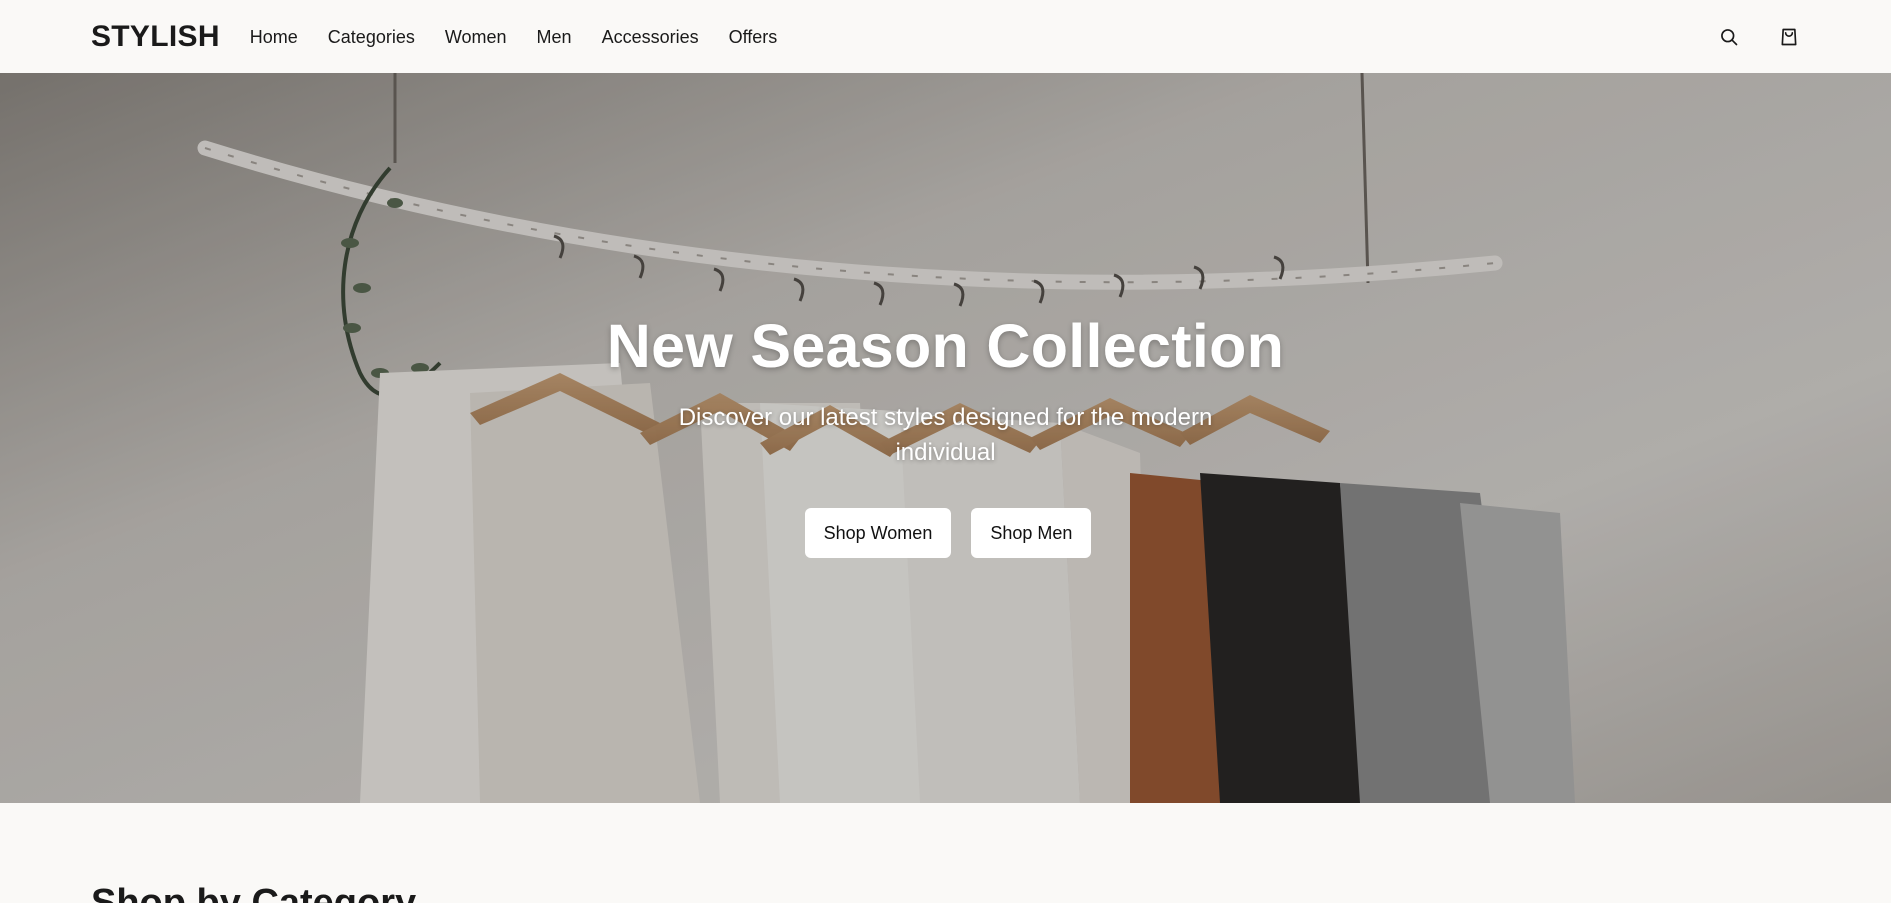 The height and width of the screenshot is (903, 1891). Describe the element at coordinates (274, 37) in the screenshot. I see `nav-item-home: Home` at that location.